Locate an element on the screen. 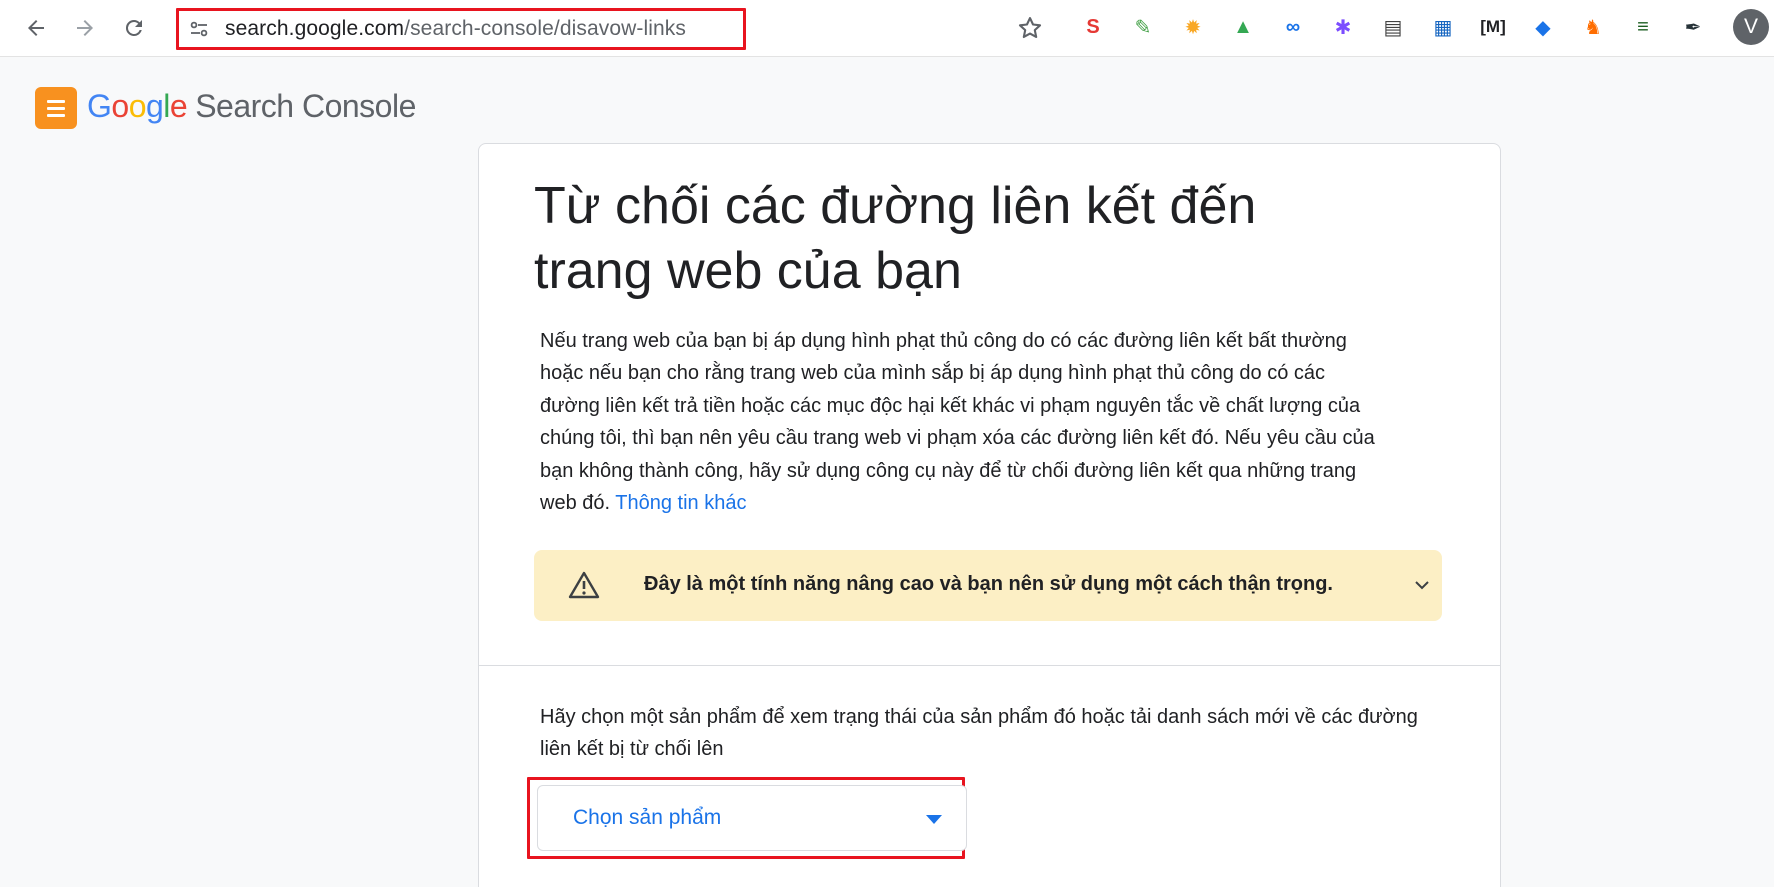  logo-letter: g is located at coordinates (154, 106).